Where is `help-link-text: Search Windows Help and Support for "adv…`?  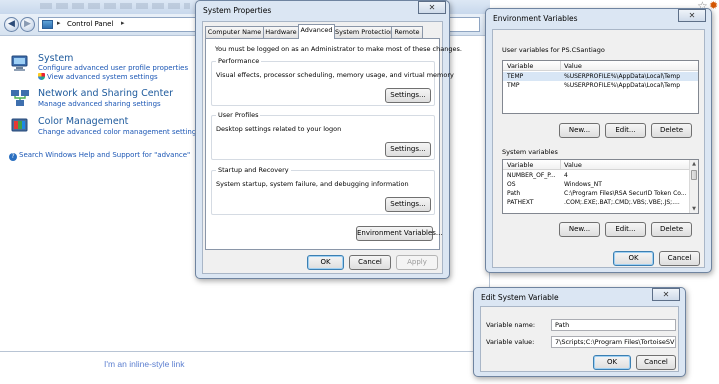
help-link-text: Search Windows Help and Support for "adv… is located at coordinates (104, 155).